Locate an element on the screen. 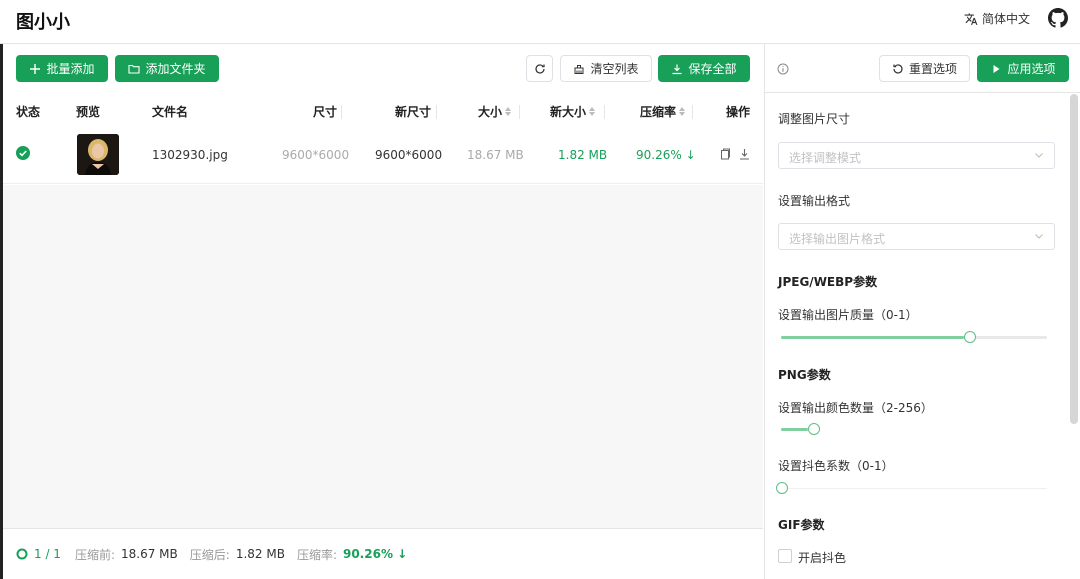  output-format-select: 选择输出图片格式 is located at coordinates (916, 236).